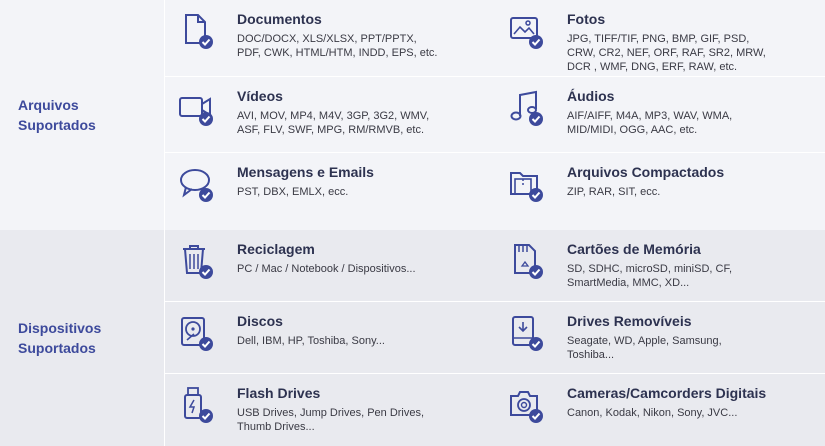 Image resolution: width=825 pixels, height=446 pixels. I want to click on item-title: Documentos, so click(279, 19).